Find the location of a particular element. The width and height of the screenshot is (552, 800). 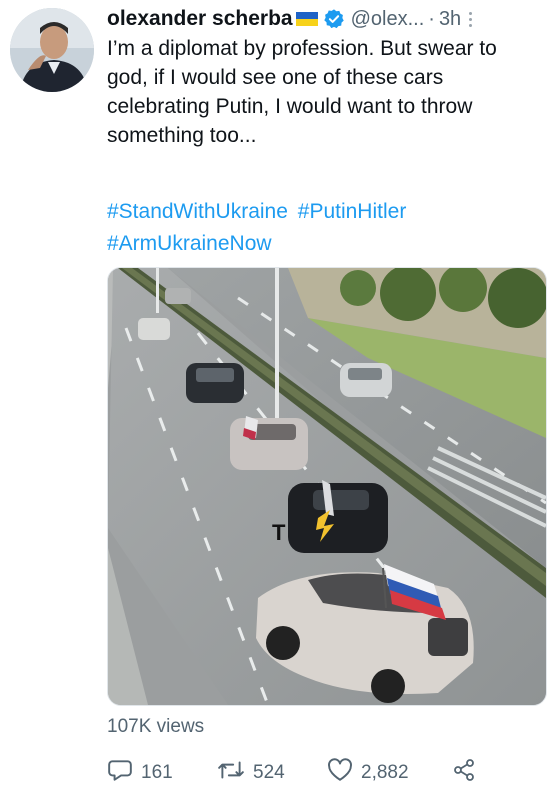

like-button: 2,882 is located at coordinates (389, 773).